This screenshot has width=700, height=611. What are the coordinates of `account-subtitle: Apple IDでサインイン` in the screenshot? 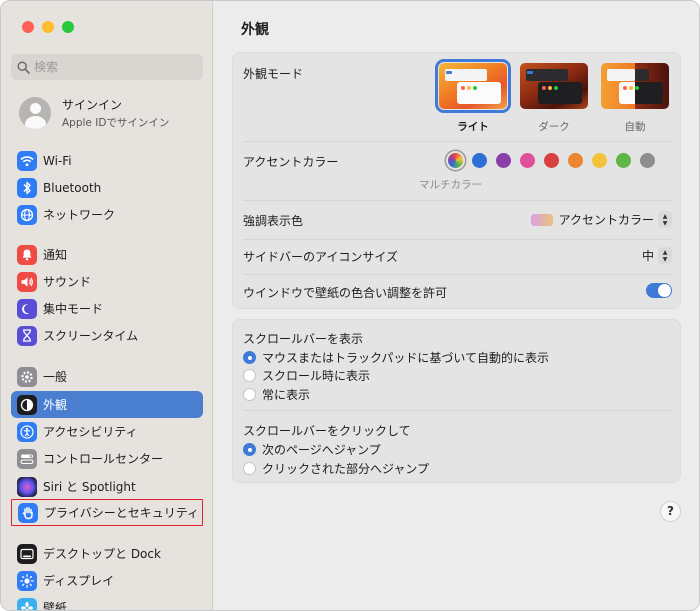 It's located at (116, 123).